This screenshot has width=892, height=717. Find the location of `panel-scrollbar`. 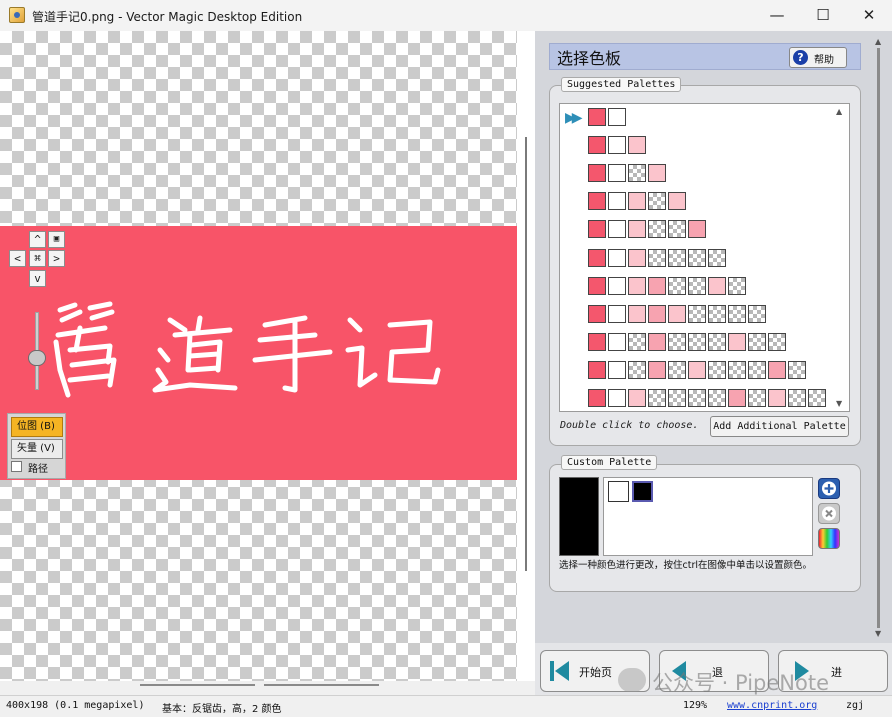

panel-scrollbar is located at coordinates (878, 338).